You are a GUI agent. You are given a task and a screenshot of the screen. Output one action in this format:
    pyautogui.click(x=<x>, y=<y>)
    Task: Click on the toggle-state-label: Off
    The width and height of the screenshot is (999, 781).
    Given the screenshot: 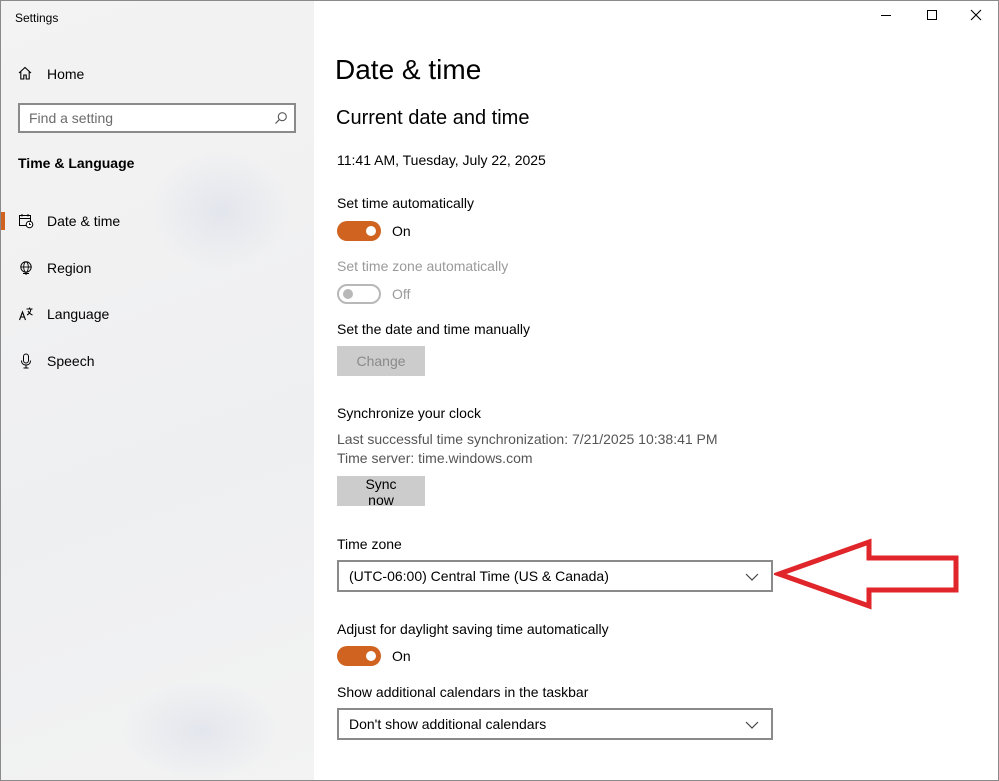 What is the action you would take?
    pyautogui.click(x=401, y=294)
    